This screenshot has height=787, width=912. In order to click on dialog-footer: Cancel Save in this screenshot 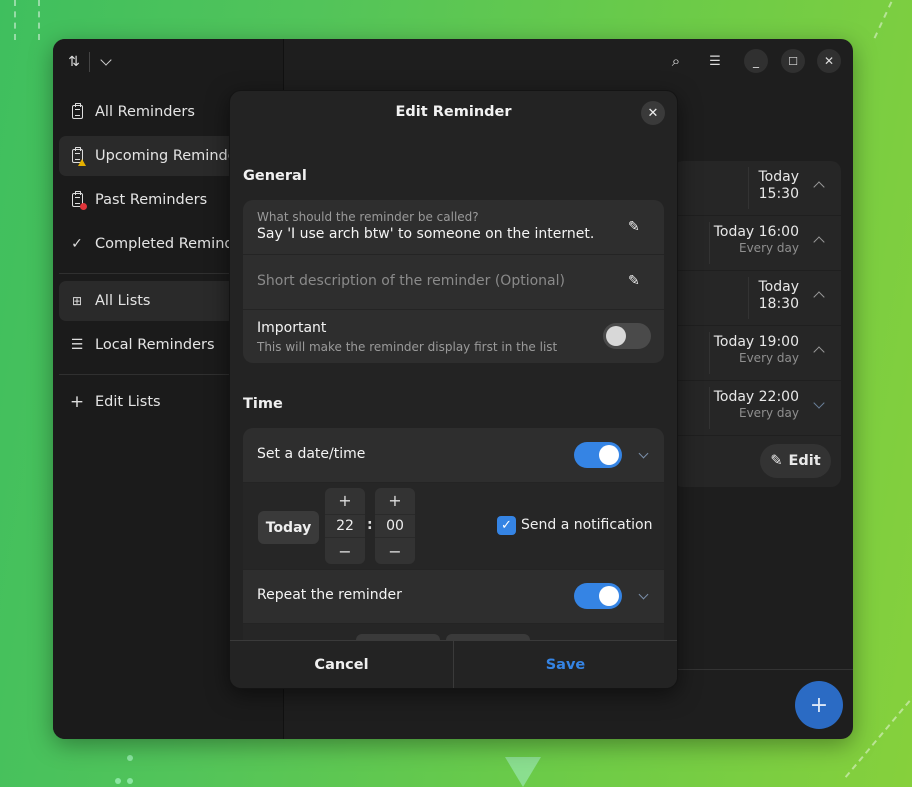, I will do `click(453, 664)`.